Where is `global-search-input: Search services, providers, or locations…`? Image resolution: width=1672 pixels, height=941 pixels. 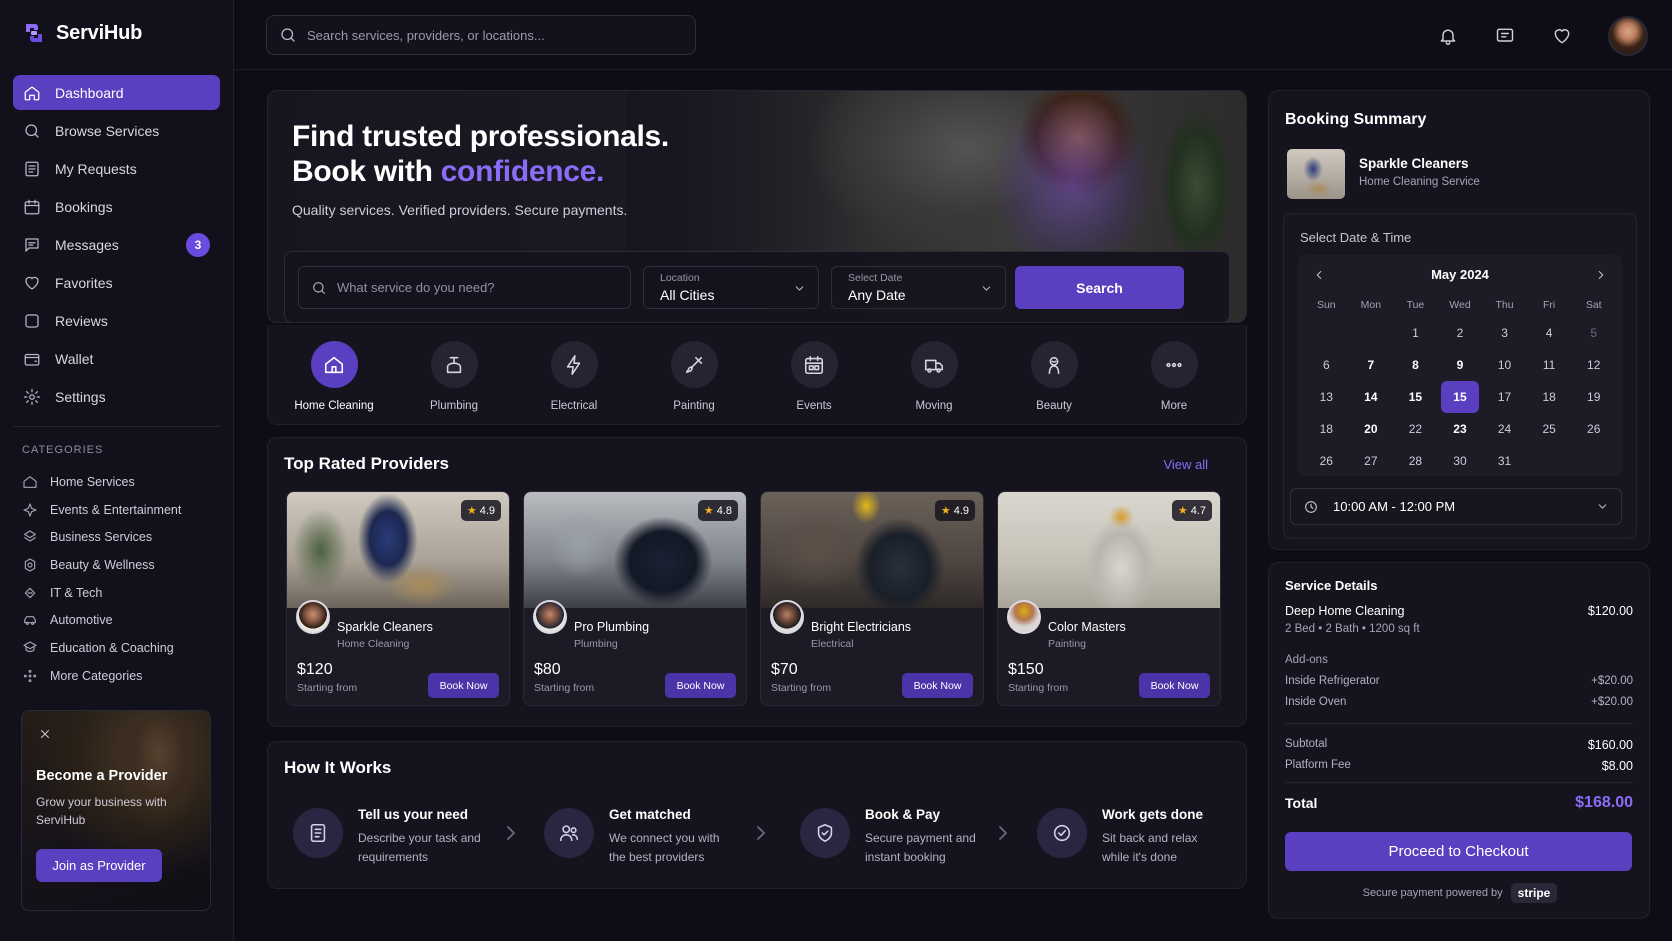
global-search-input: Search services, providers, or locations… is located at coordinates (481, 35).